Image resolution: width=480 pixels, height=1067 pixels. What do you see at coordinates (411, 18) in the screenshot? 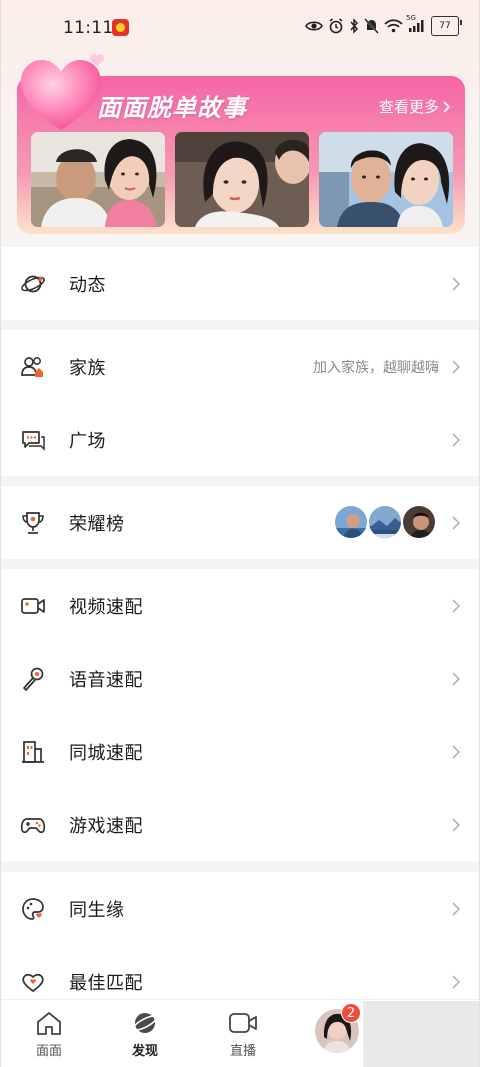
I see `network-type: 5G` at bounding box center [411, 18].